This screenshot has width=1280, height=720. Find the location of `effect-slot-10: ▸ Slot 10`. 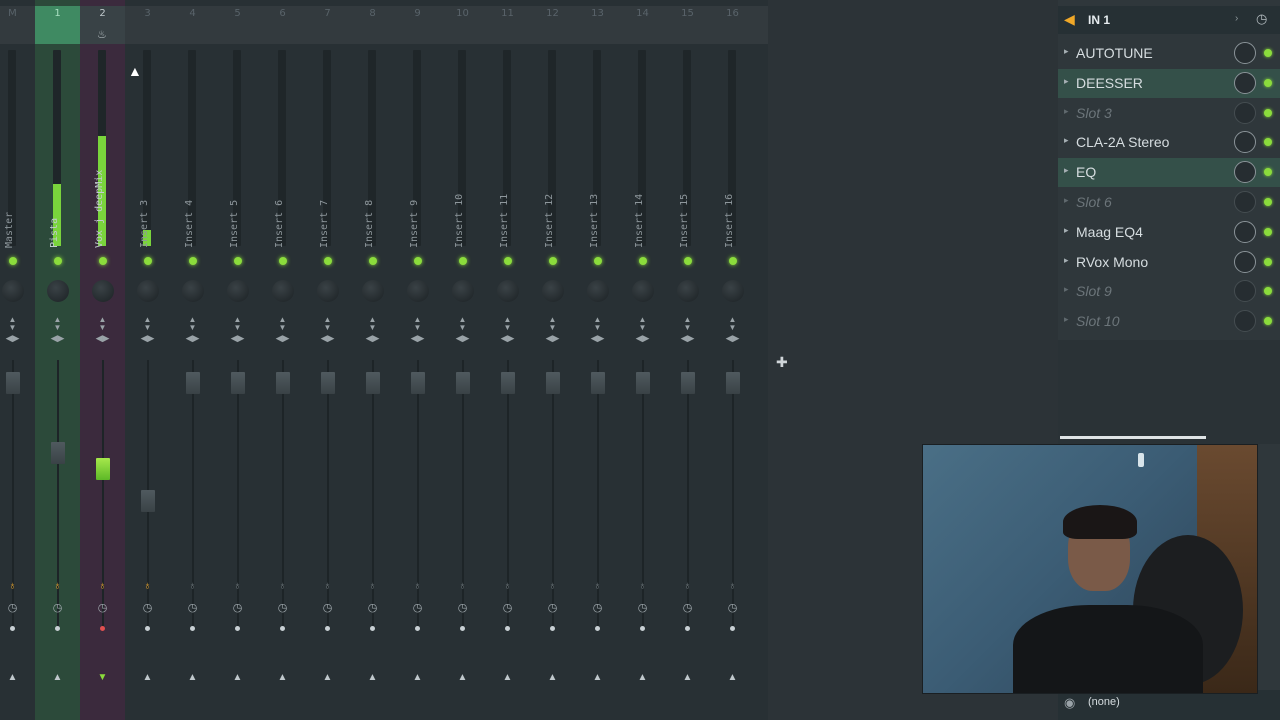

effect-slot-10: ▸ Slot 10 is located at coordinates (1169, 321).